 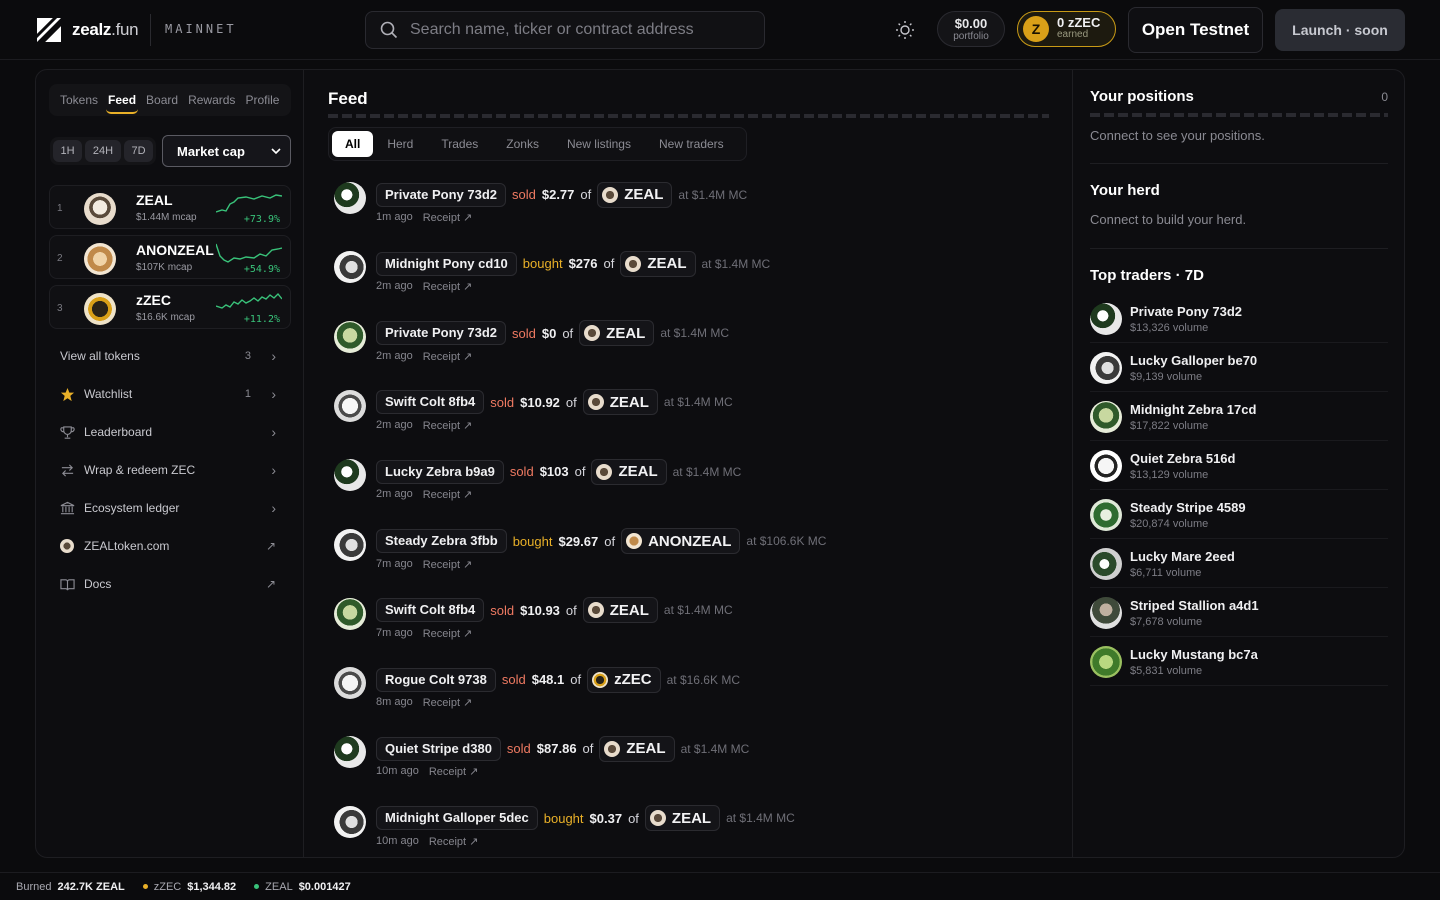 What do you see at coordinates (786, 541) in the screenshot?
I see `trade-market-cap: at $106.6K MC` at bounding box center [786, 541].